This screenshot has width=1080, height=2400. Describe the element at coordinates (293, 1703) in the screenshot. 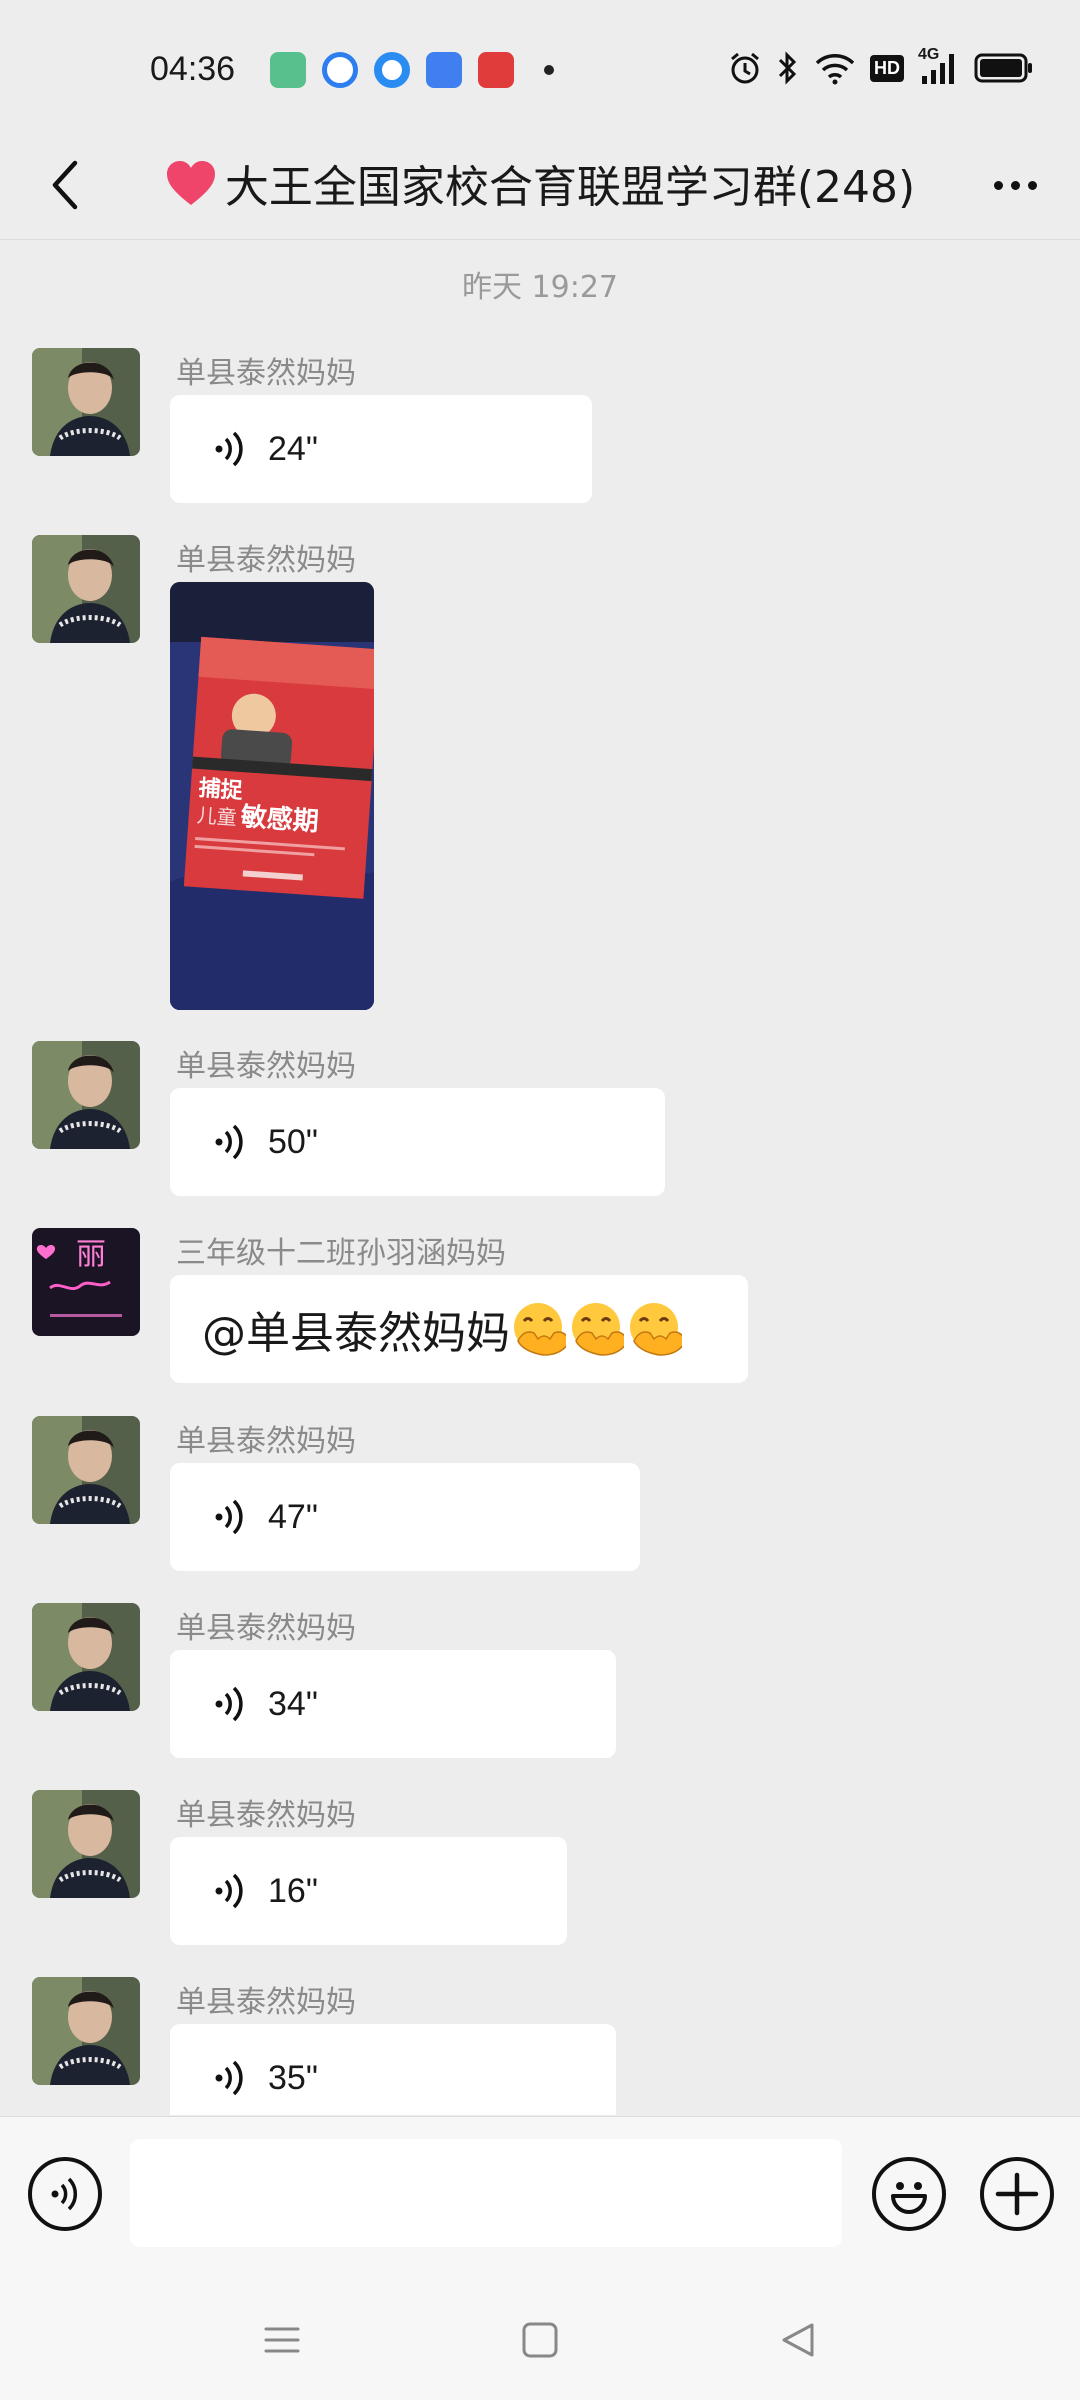

I see `voice-duration: 34"` at that location.